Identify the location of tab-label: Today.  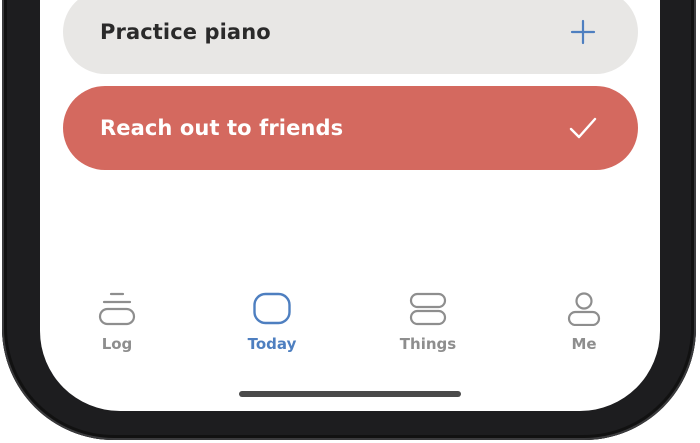
(272, 344).